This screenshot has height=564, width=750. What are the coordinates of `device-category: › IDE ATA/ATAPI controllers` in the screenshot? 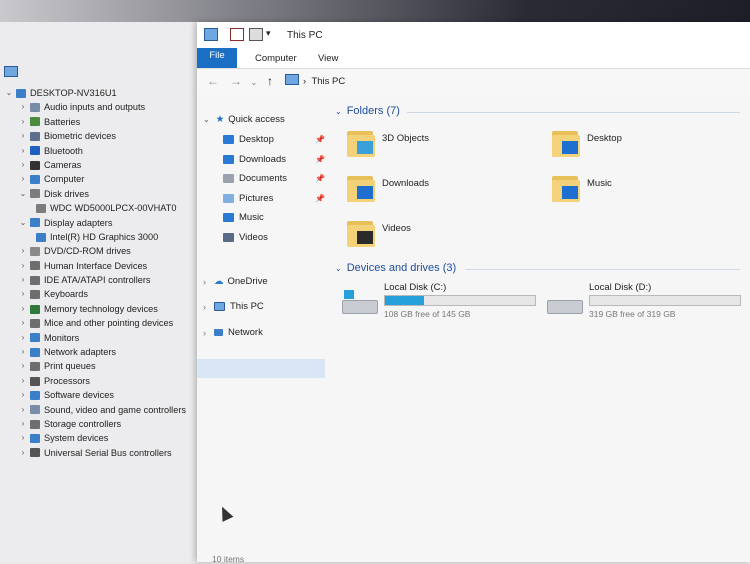 It's located at (106, 280).